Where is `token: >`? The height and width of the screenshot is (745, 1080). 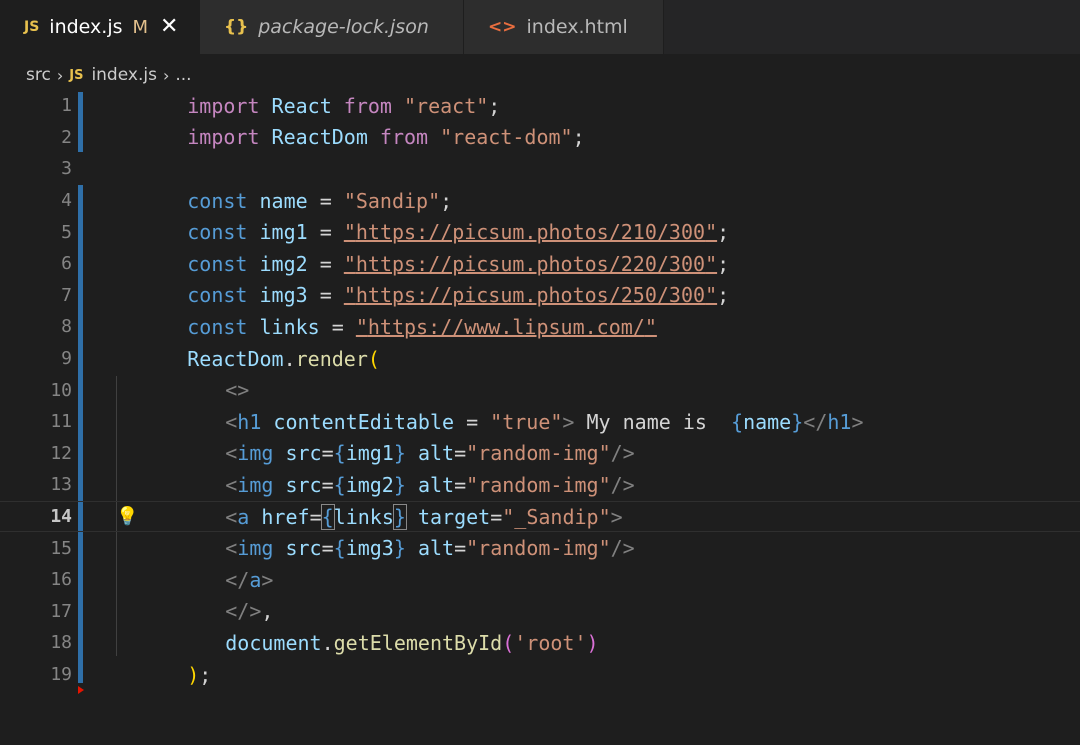 token: > is located at coordinates (857, 421).